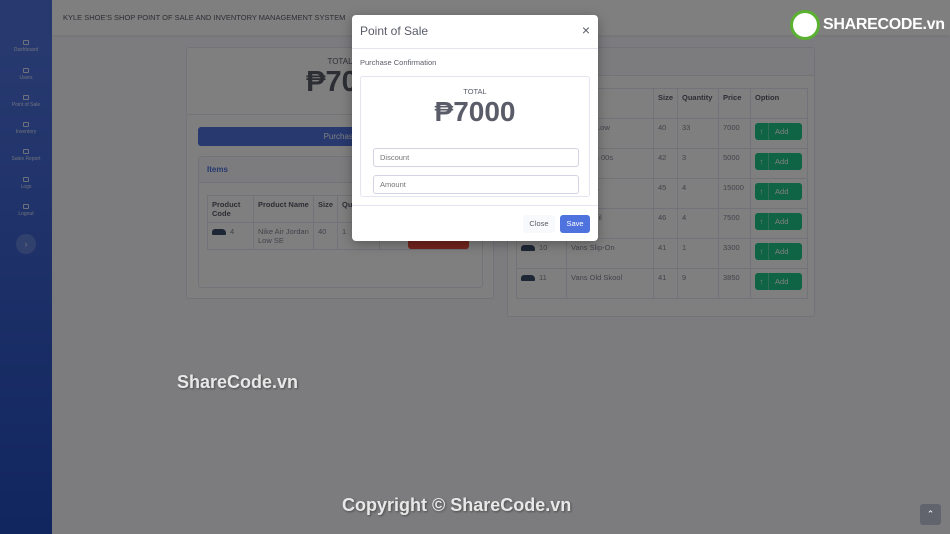  Describe the element at coordinates (394, 31) in the screenshot. I see `modal-title: Point of Sale` at that location.